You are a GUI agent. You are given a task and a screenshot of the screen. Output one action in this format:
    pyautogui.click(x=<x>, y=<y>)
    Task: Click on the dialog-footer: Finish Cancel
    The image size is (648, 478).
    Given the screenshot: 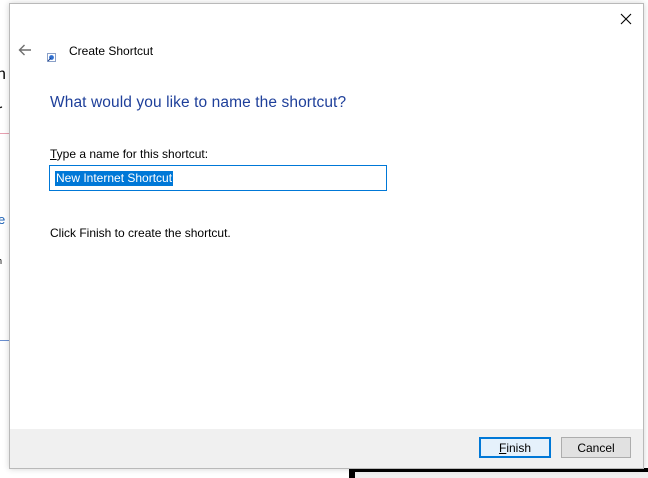 What is the action you would take?
    pyautogui.click(x=326, y=448)
    